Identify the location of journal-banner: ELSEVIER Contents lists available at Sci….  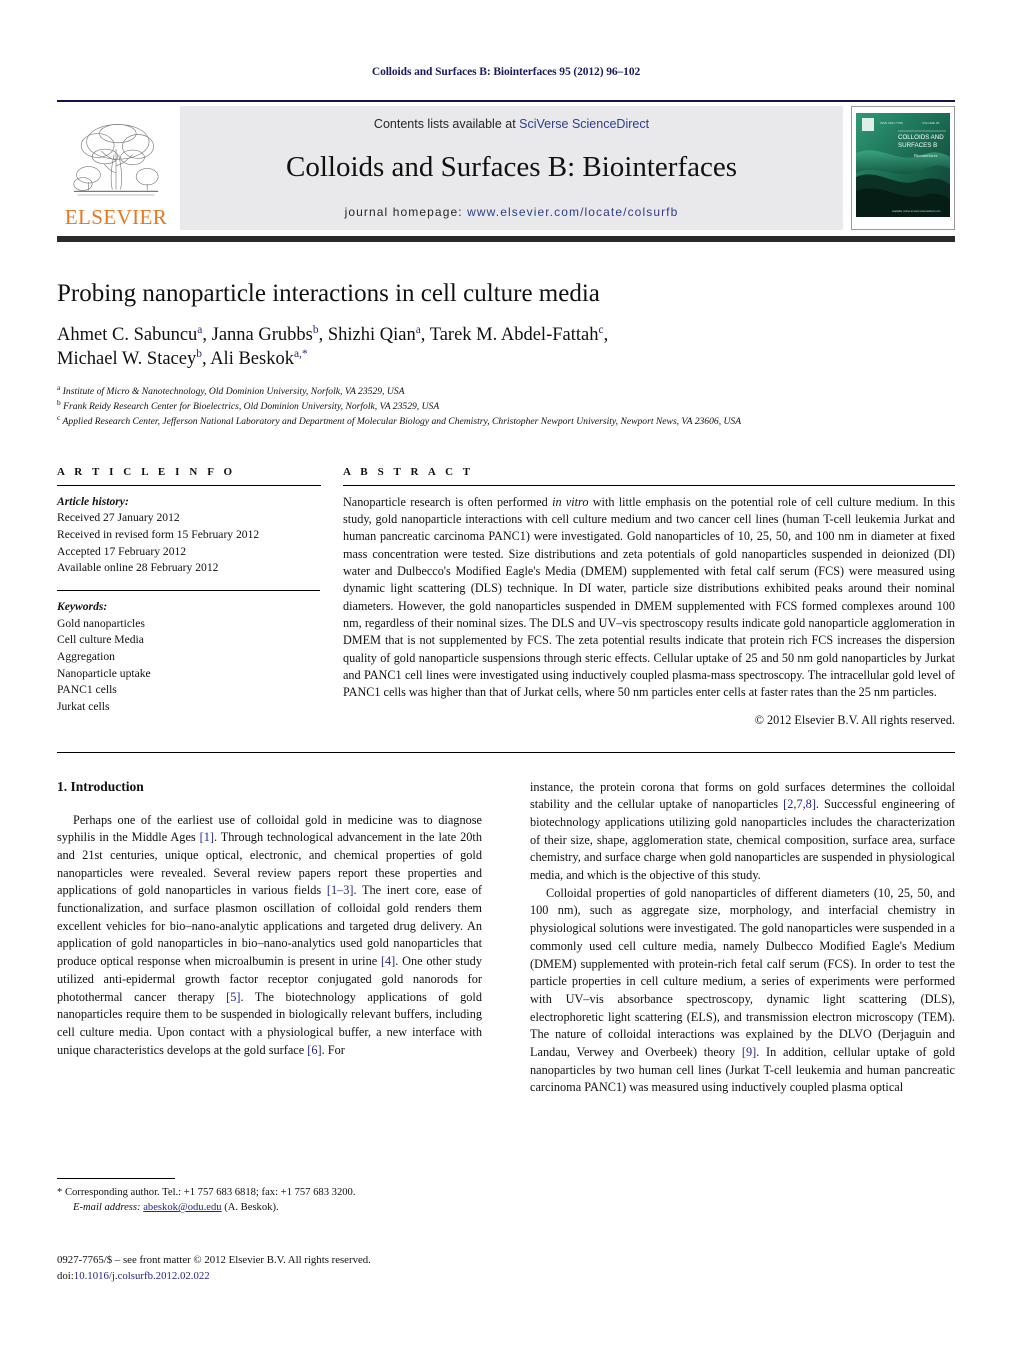
(506, 168).